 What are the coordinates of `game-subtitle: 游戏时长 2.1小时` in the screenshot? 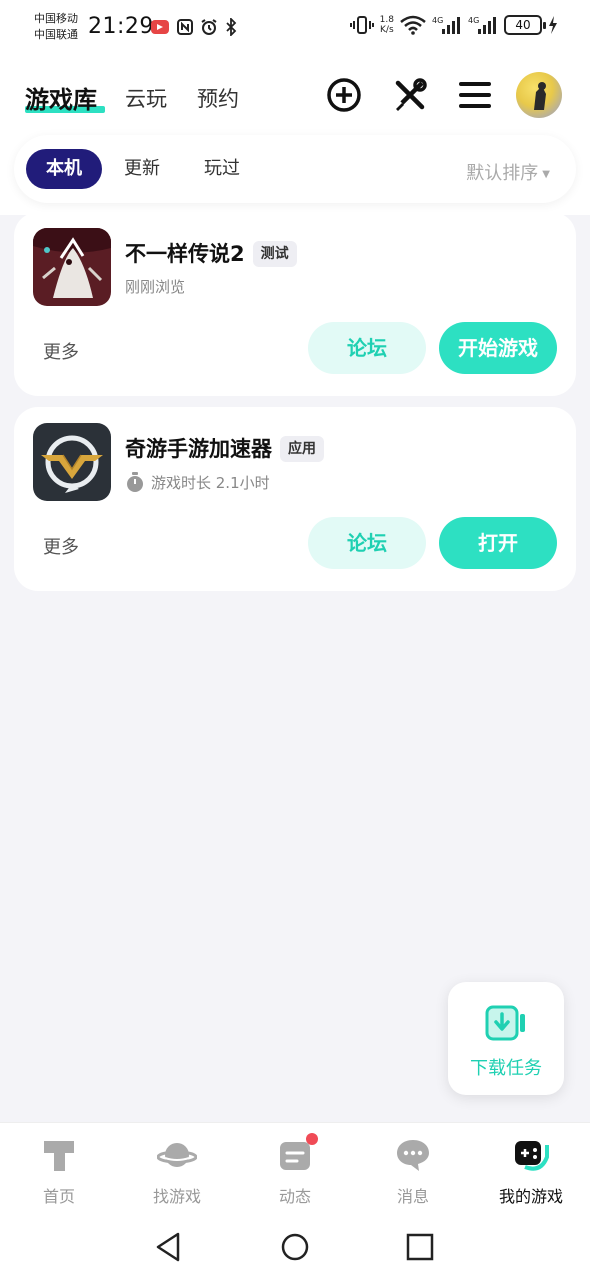 It's located at (197, 482).